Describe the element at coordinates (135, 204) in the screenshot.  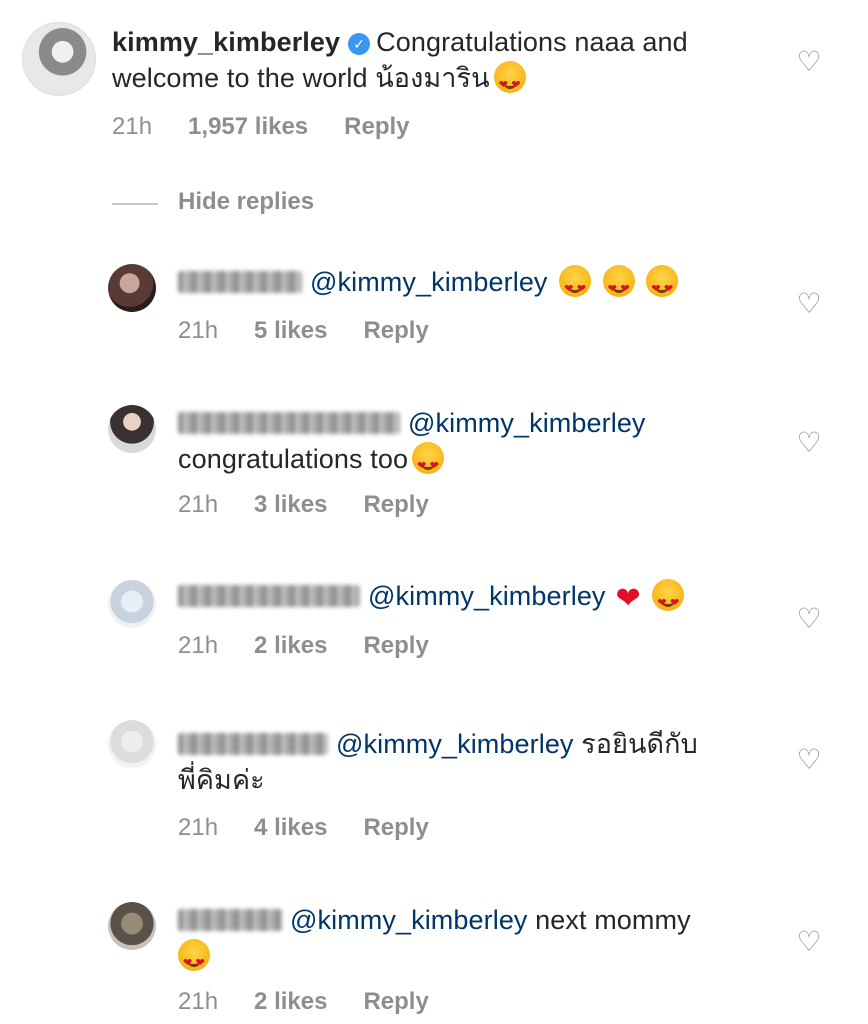
I see `divider` at that location.